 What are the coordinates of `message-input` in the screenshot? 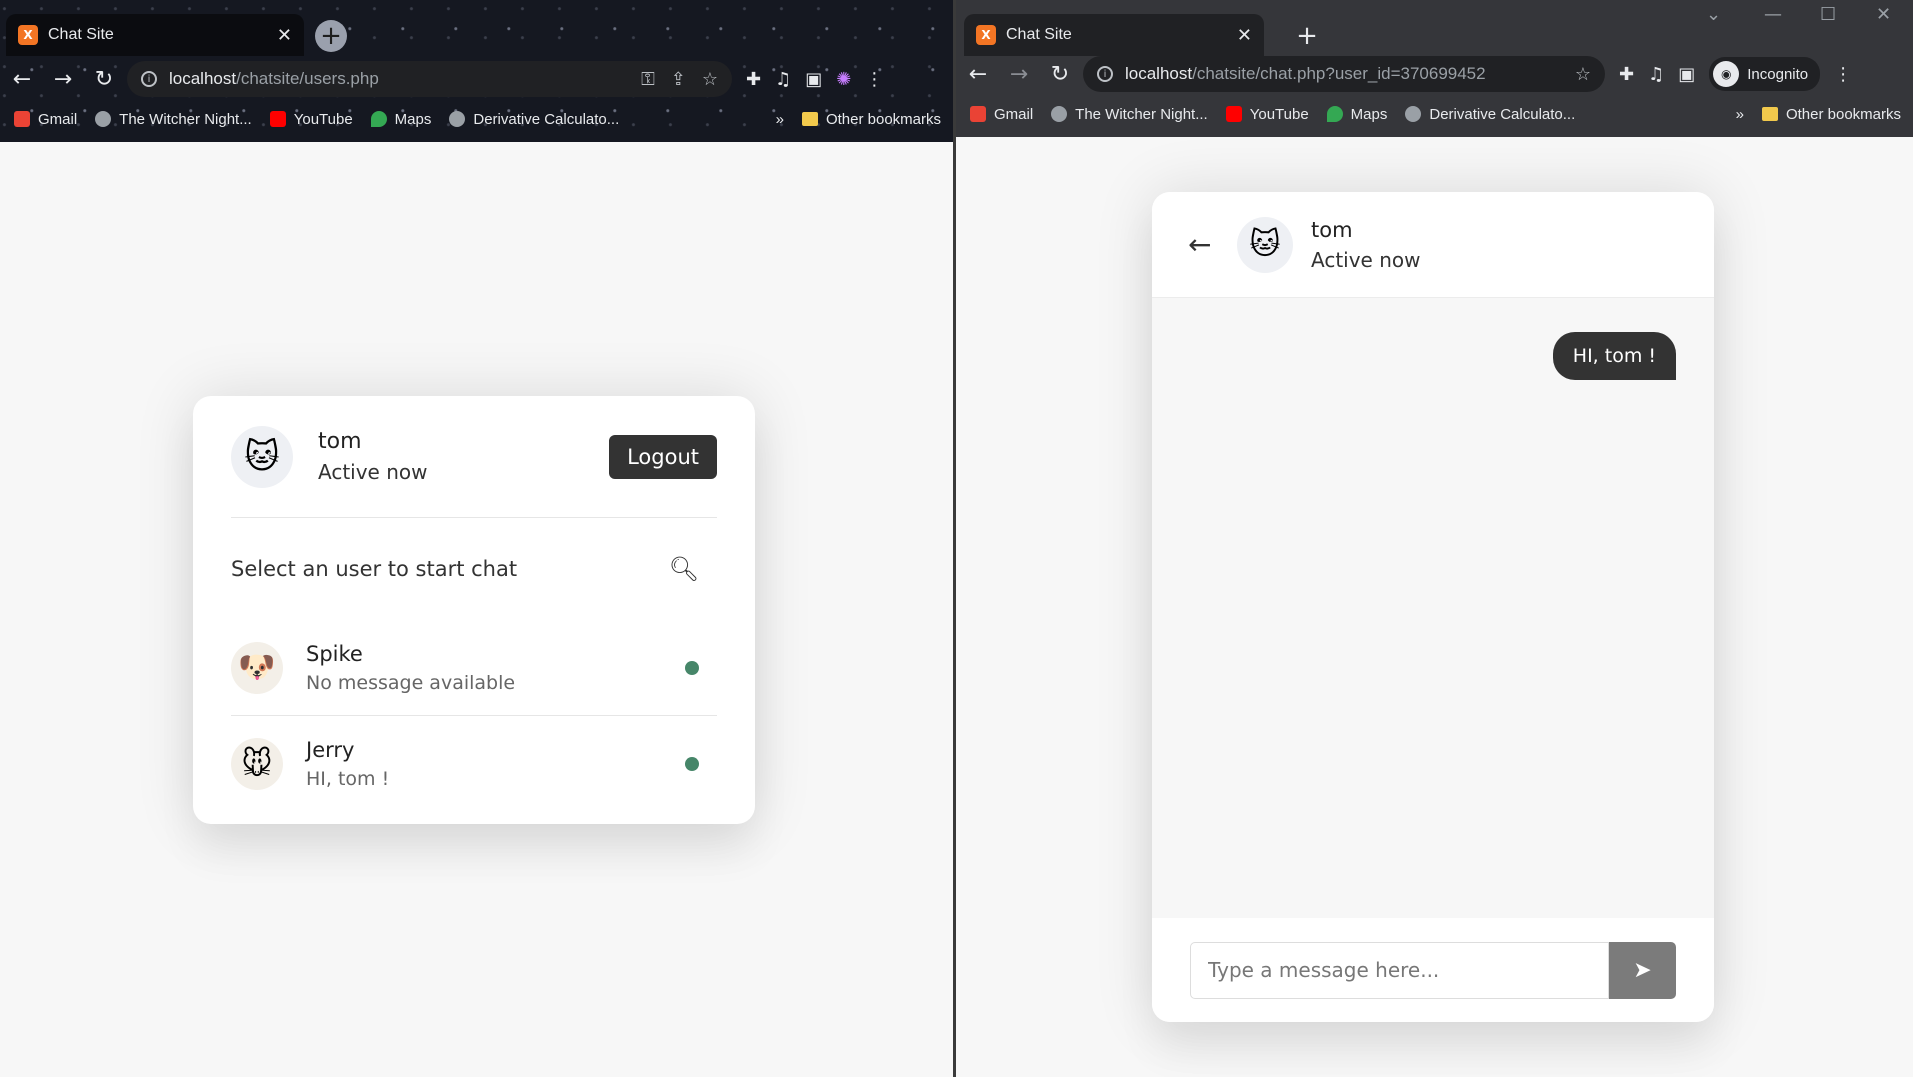 It's located at (1399, 970).